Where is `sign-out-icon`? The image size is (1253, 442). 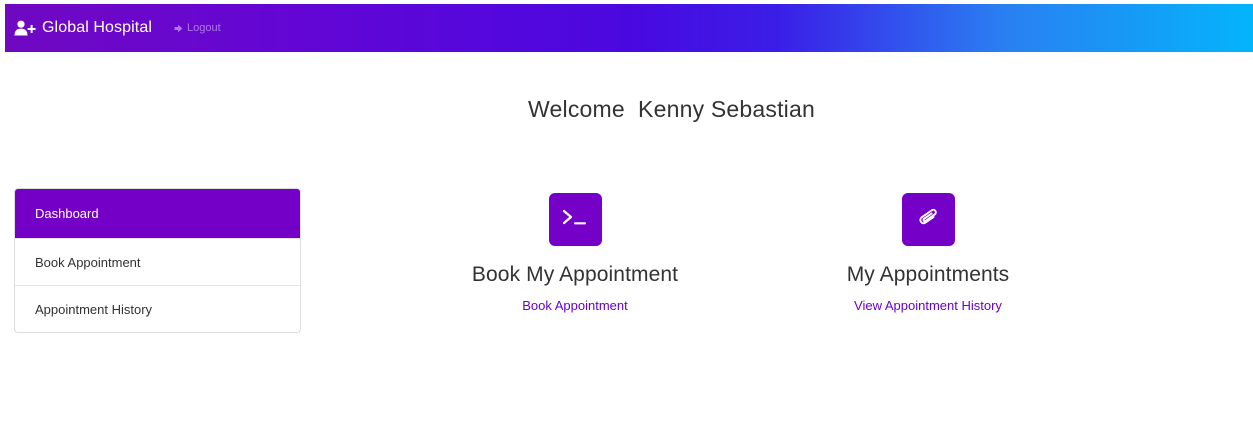
sign-out-icon is located at coordinates (179, 28).